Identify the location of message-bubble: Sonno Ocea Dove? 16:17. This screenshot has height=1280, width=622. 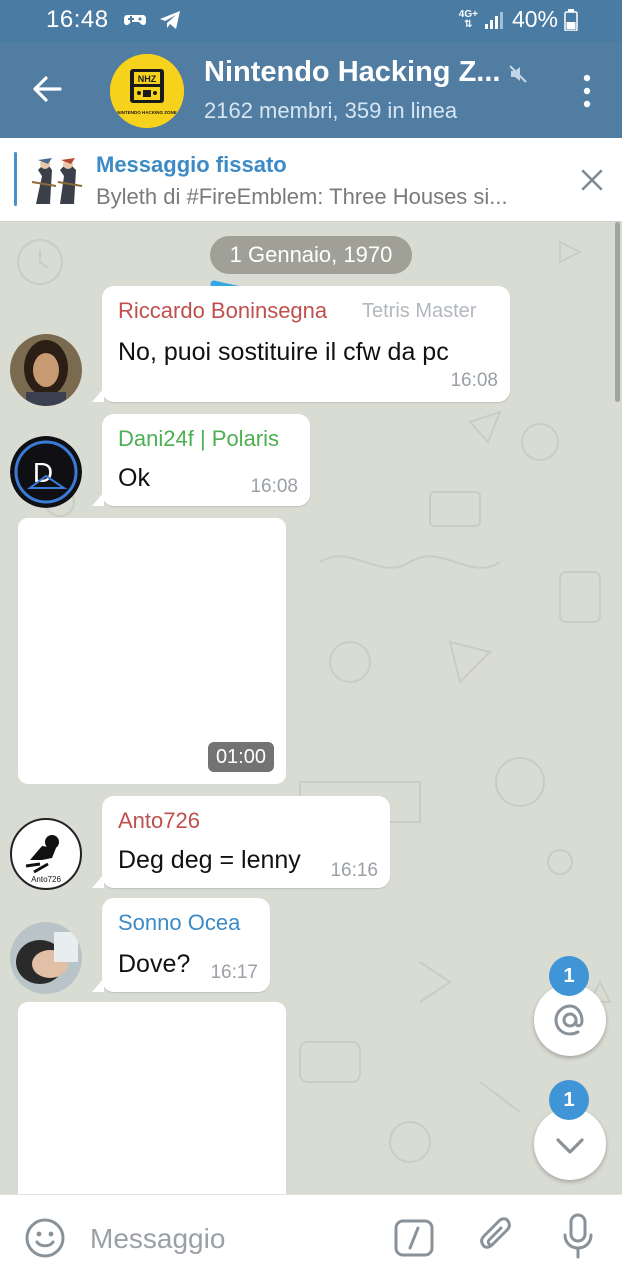
(181, 945).